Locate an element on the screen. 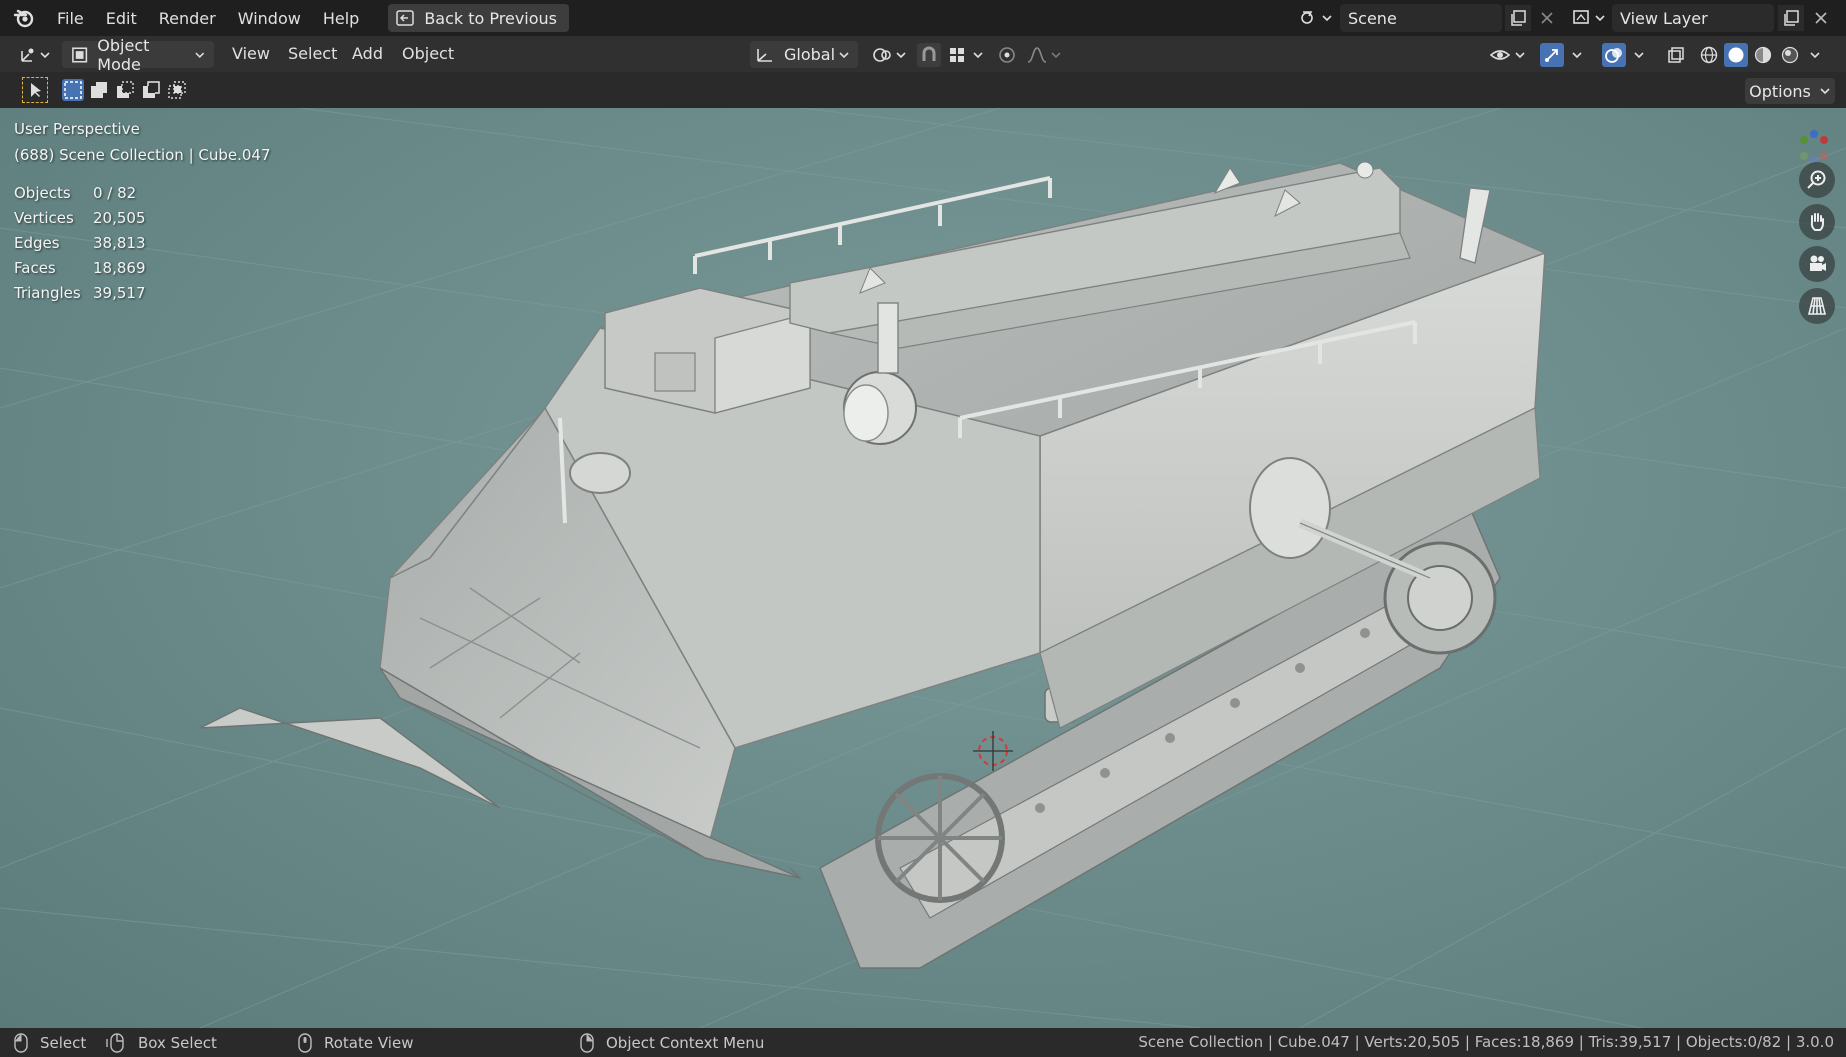 The width and height of the screenshot is (1846, 1057). show-overlays-toggle is located at coordinates (1614, 55).